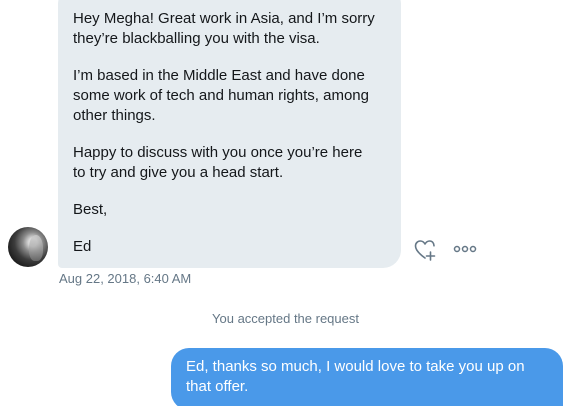  What do you see at coordinates (125, 278) in the screenshot?
I see `message-timestamp: Aug 22, 2018, 6:40 AM` at bounding box center [125, 278].